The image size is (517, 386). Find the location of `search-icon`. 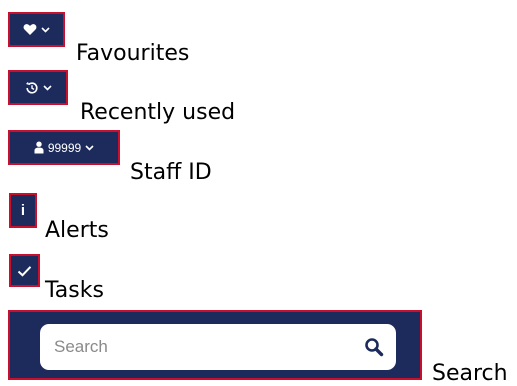

search-icon is located at coordinates (374, 347).